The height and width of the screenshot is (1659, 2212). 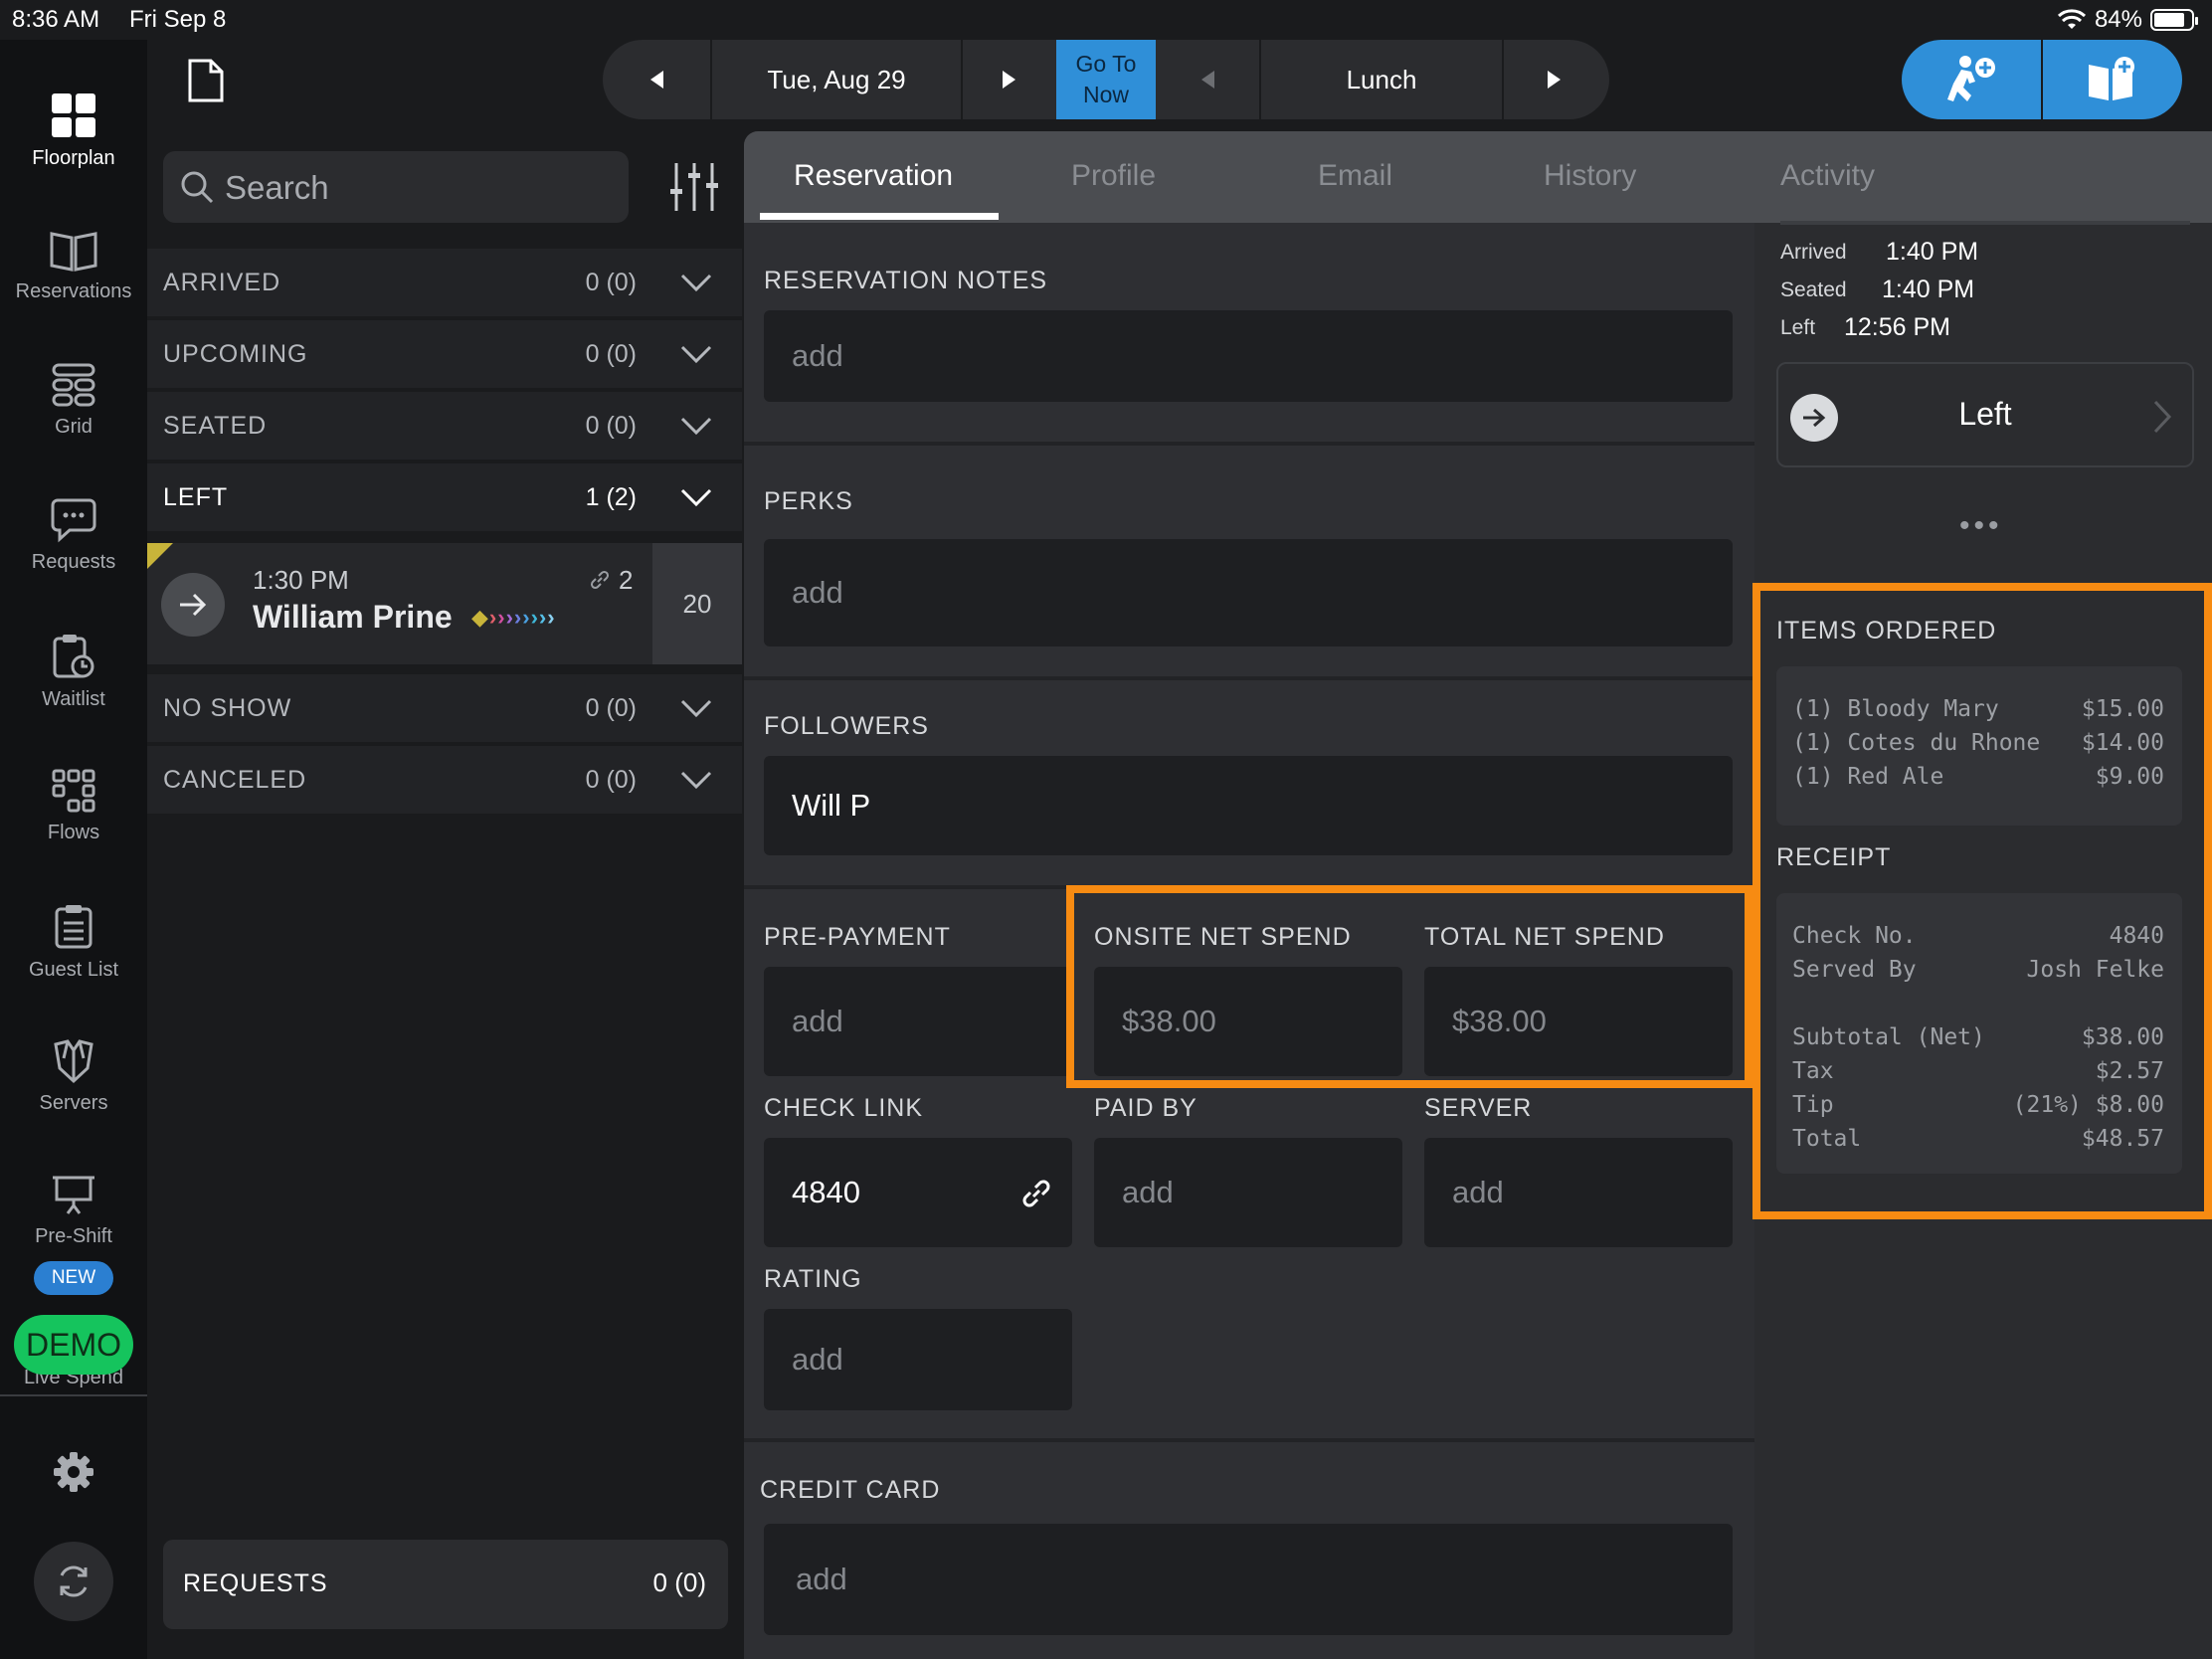 I want to click on gear-icon, so click(x=73, y=1472).